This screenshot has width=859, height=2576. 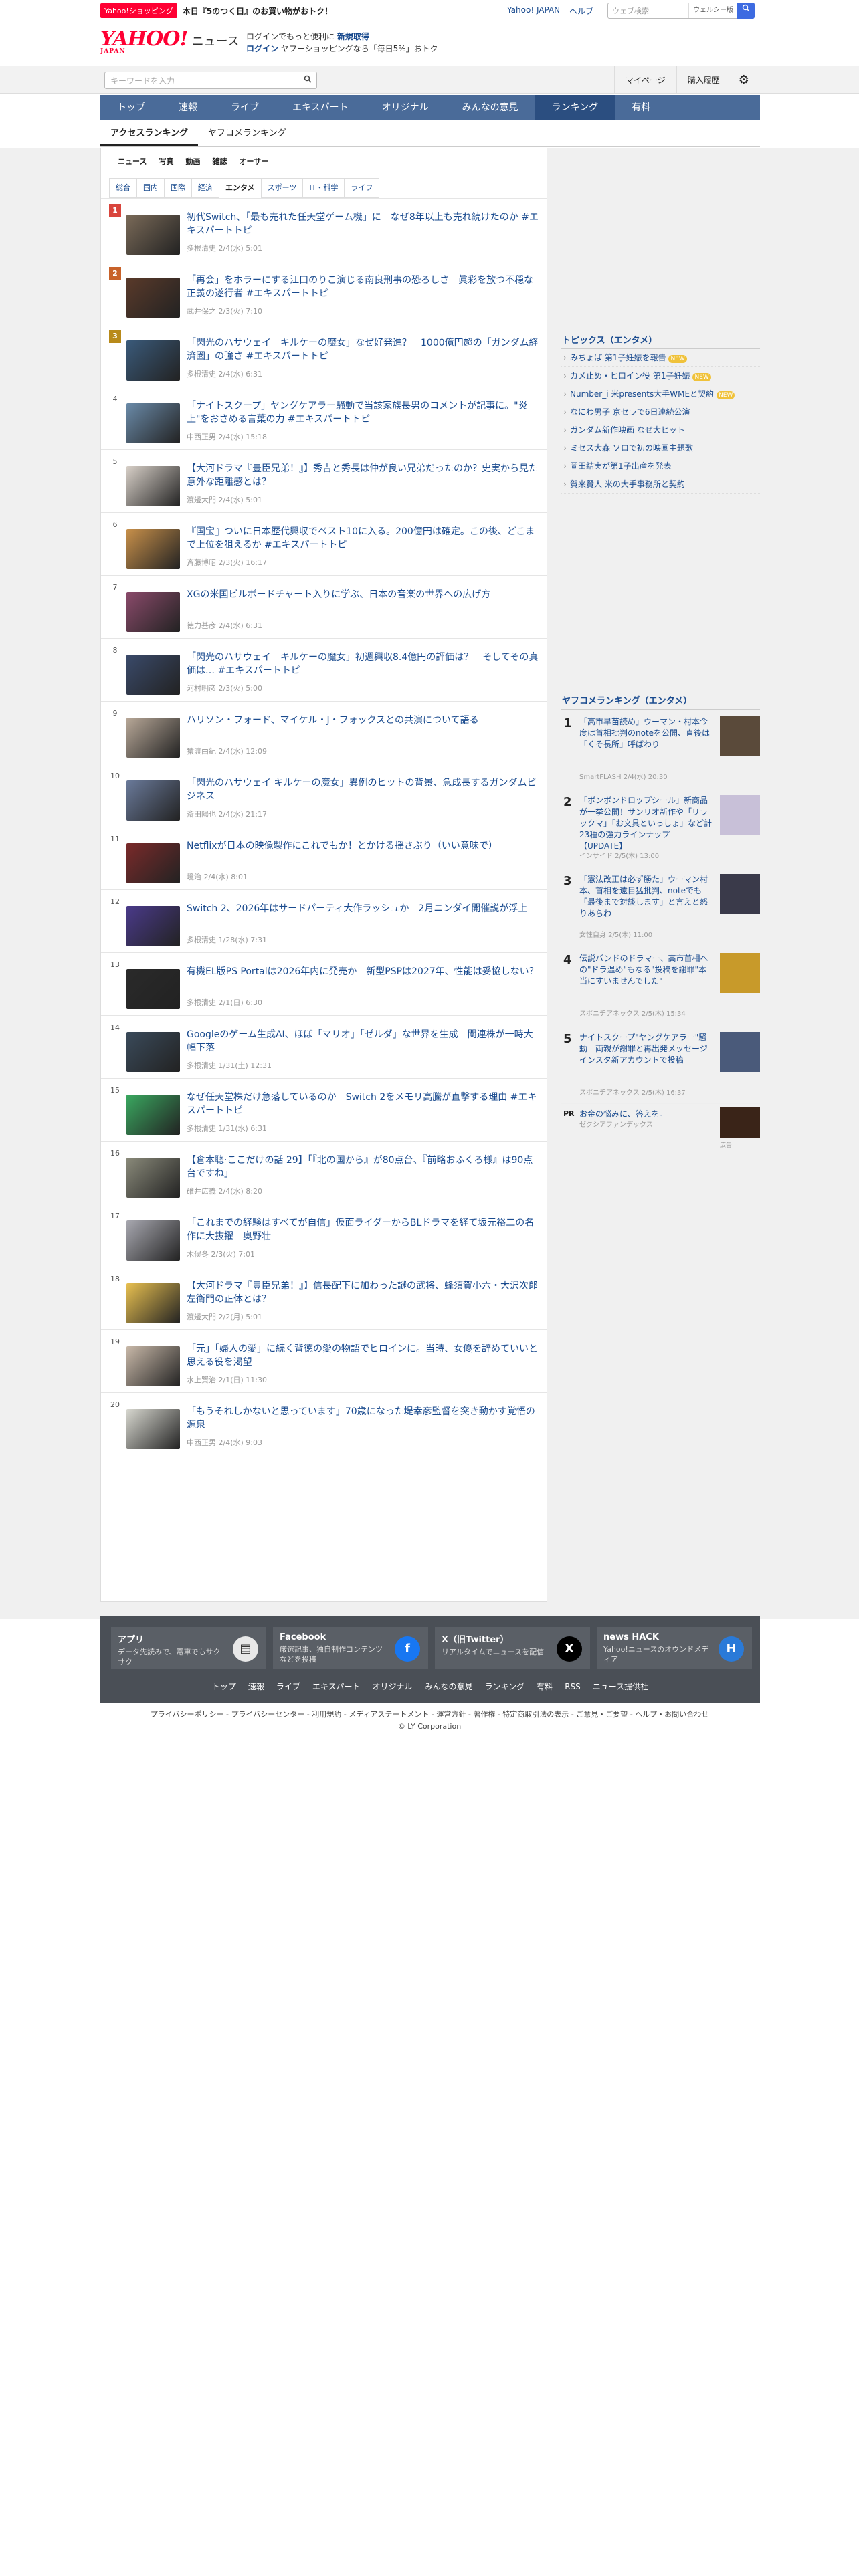 What do you see at coordinates (122, 188) in the screenshot?
I see `cat-tab-all: 総合` at bounding box center [122, 188].